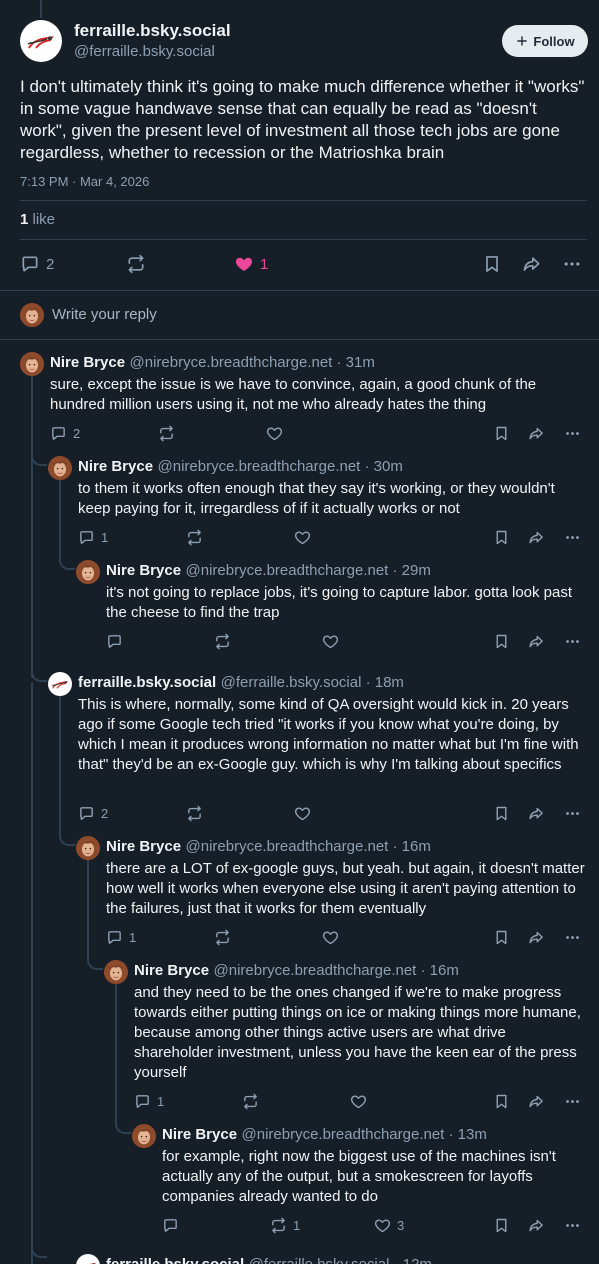  Describe the element at coordinates (312, 682) in the screenshot. I see `reply-meta: @ferraille.bsky.social · 18m` at that location.